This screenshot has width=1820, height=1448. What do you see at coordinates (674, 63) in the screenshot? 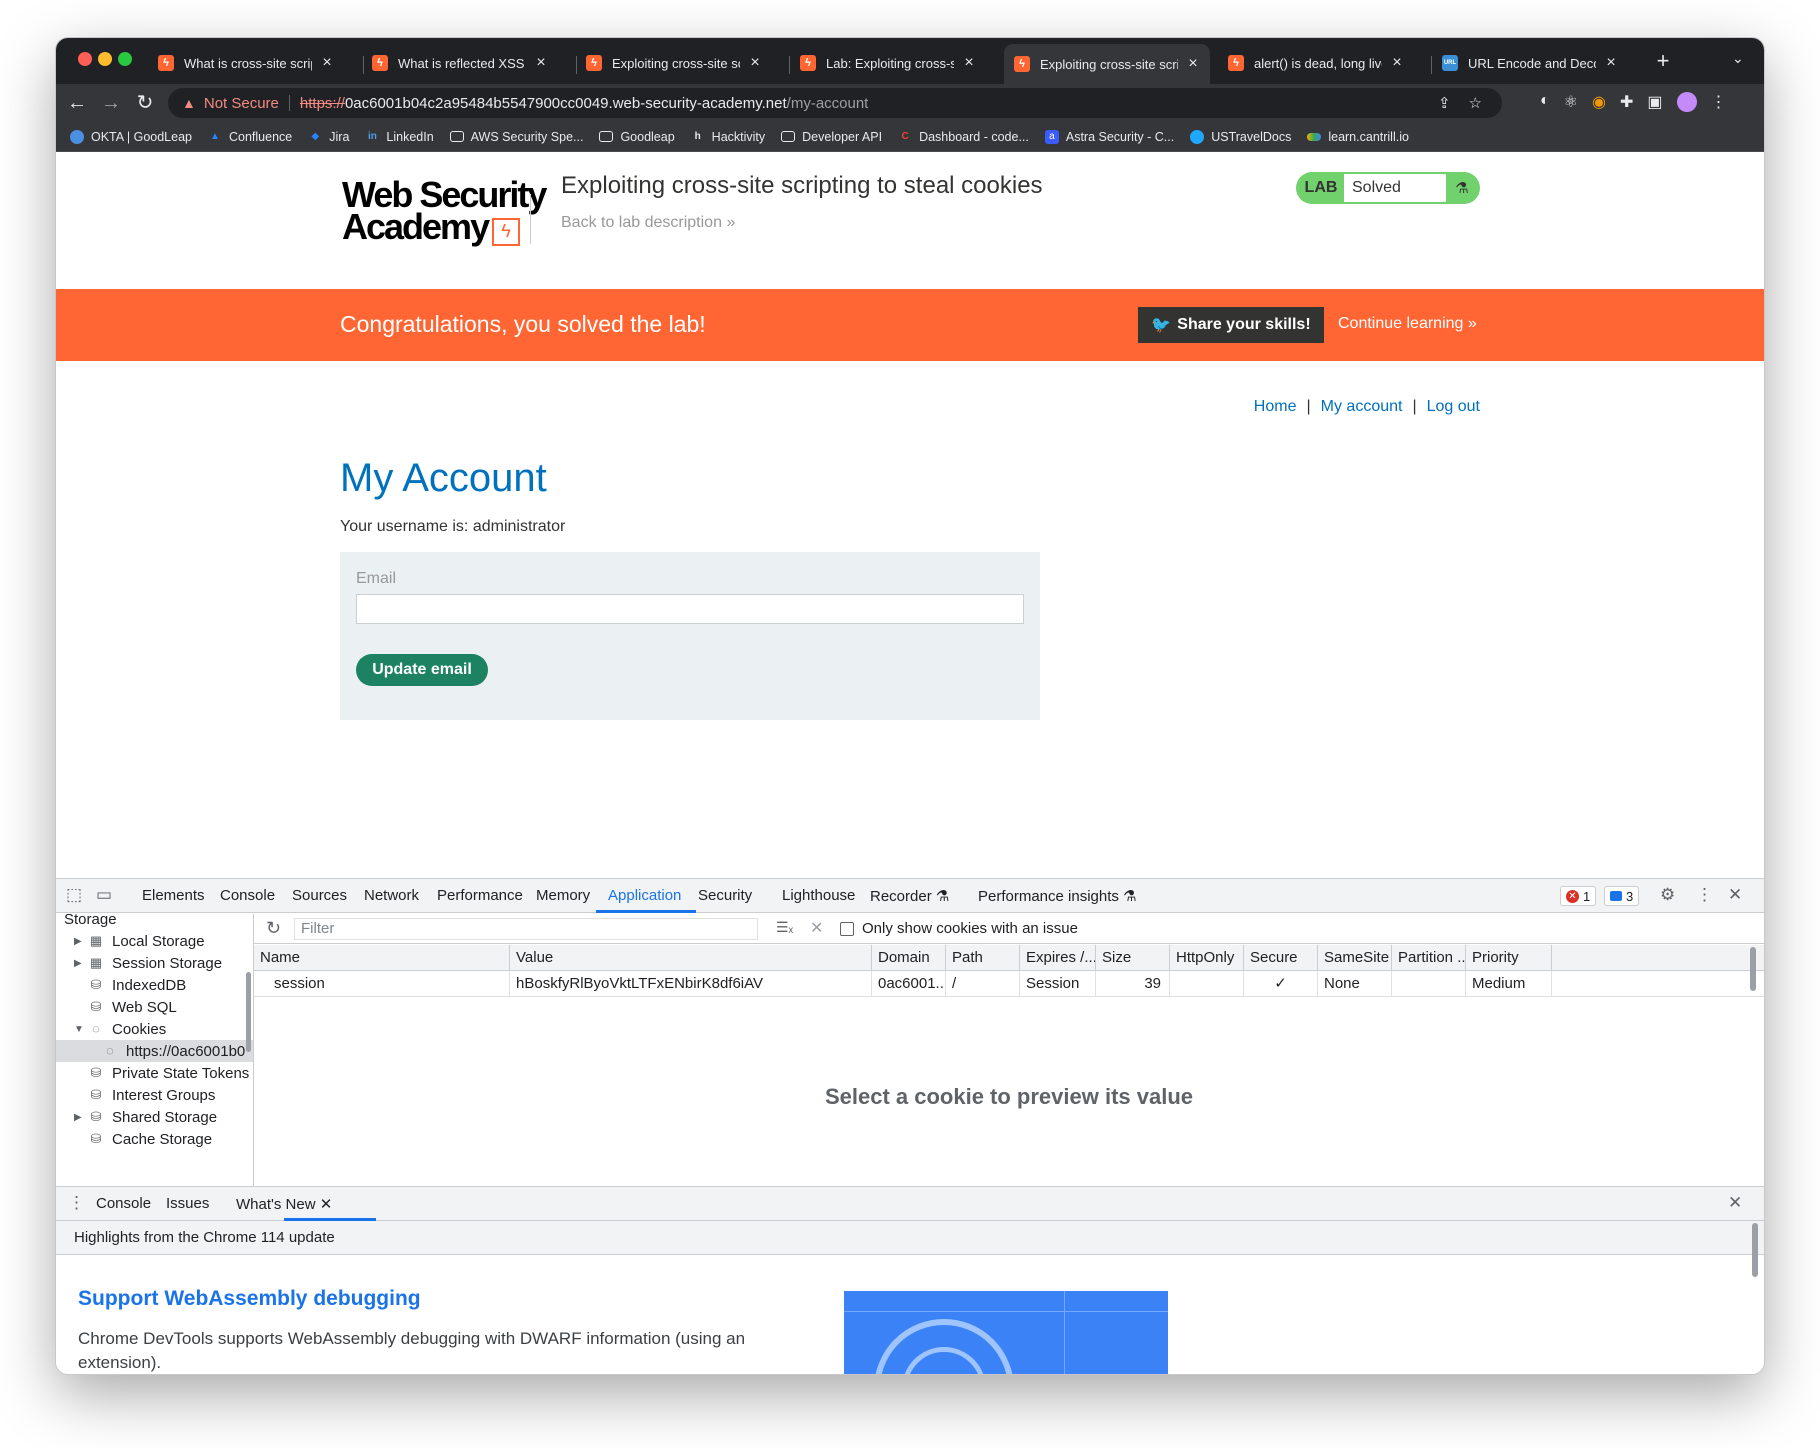
I see `browser-tab: ϟ Exploiting cross-site scrip ×` at bounding box center [674, 63].